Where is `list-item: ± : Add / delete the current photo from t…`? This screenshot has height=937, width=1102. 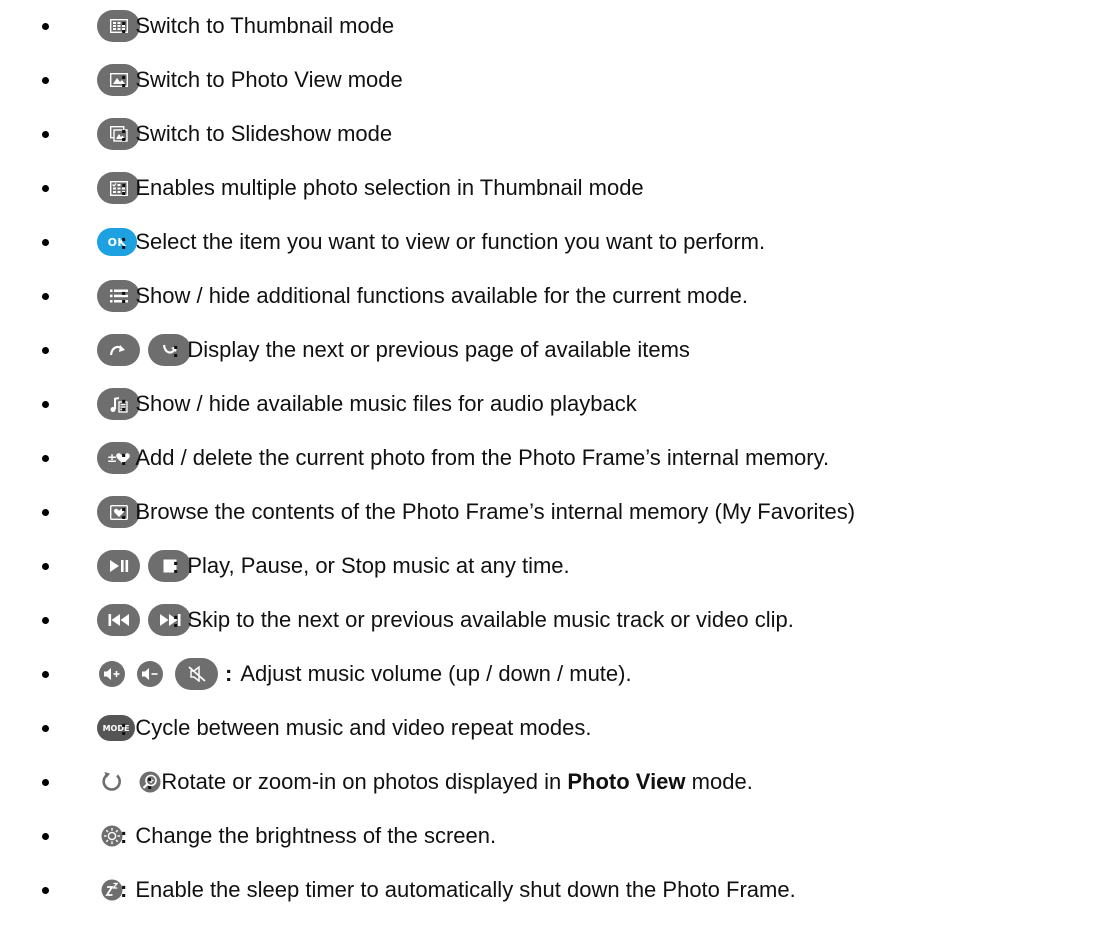 list-item: ± : Add / delete the current photo from t… is located at coordinates (551, 458).